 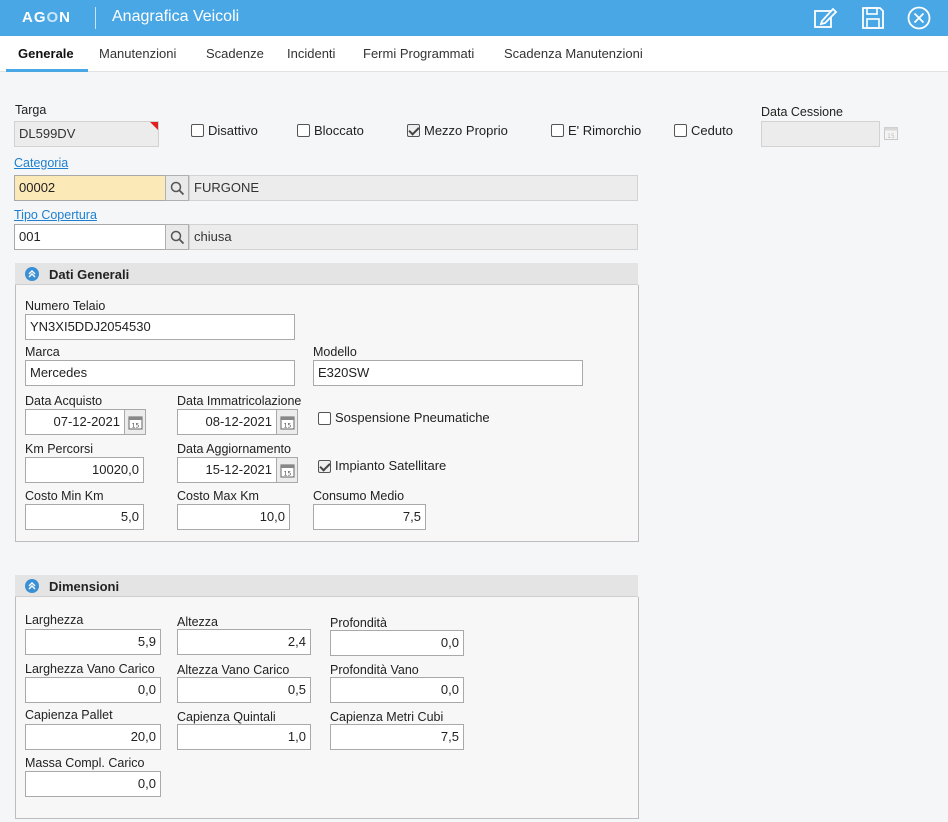 What do you see at coordinates (244, 737) in the screenshot?
I see `capienza-quintali-field: 1,0` at bounding box center [244, 737].